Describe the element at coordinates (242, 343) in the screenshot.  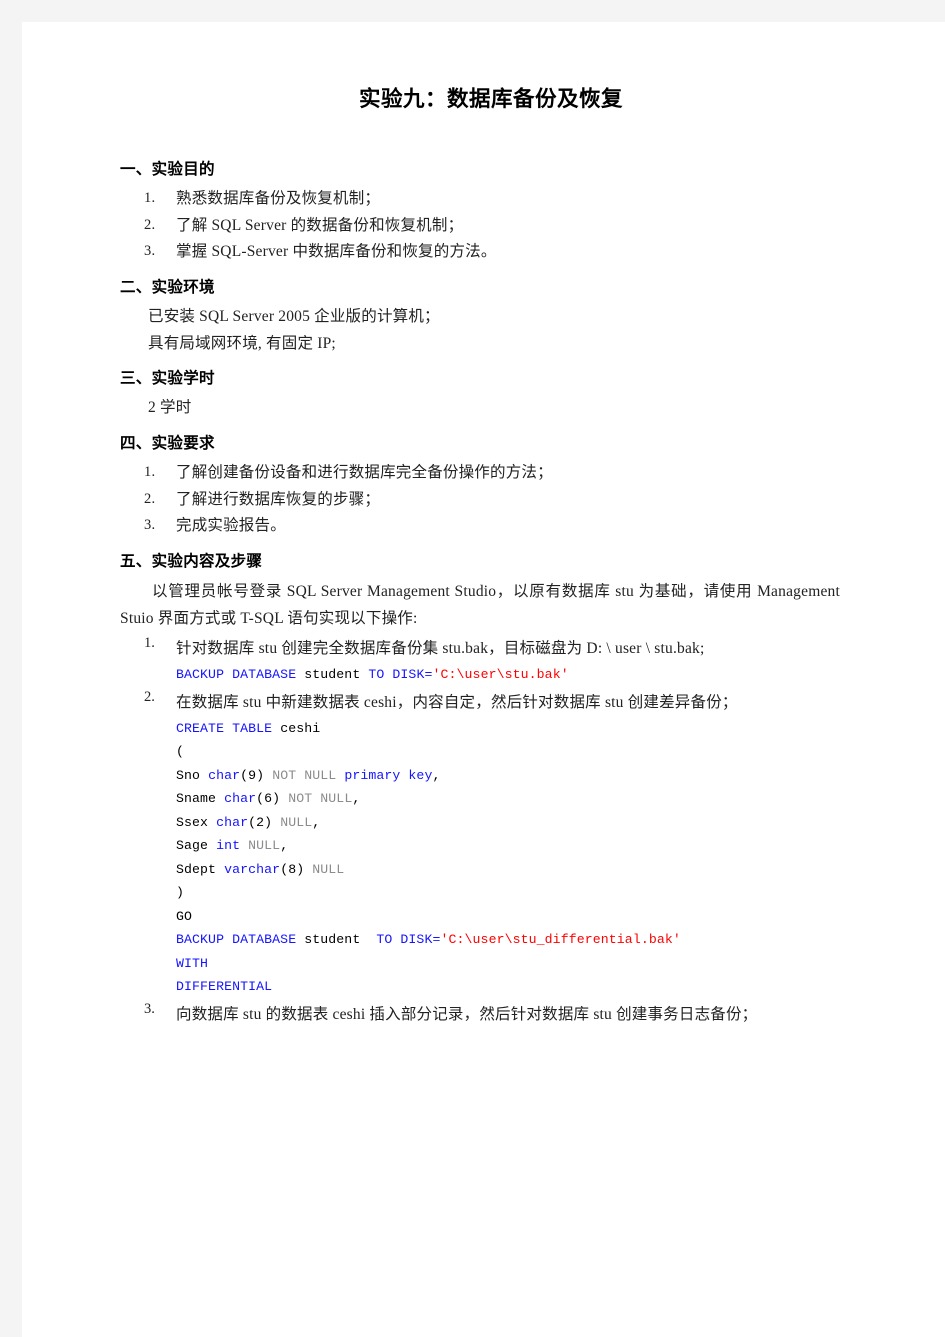
I see `environment-line: 具有局域网环境, 有固定 IP;` at that location.